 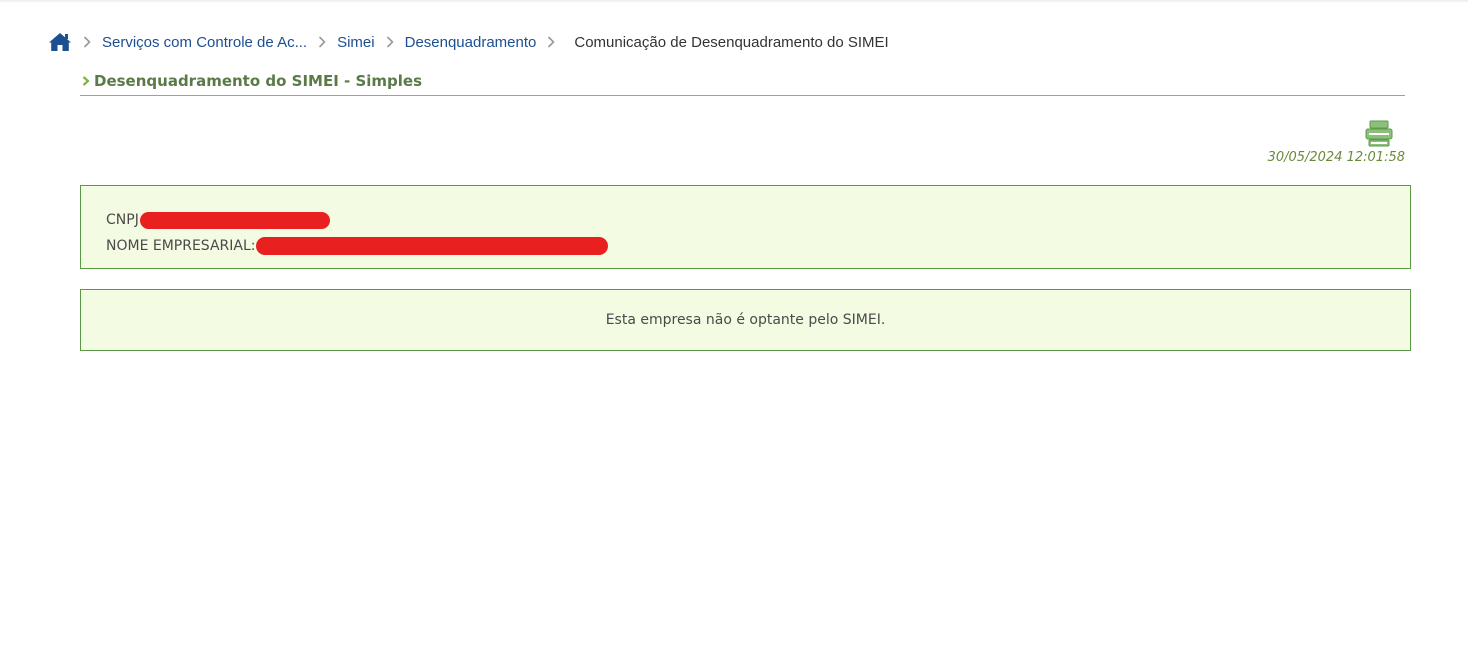 I want to click on nome-empresarial-row: NOME EMPRESARIAL:, so click(x=357, y=246).